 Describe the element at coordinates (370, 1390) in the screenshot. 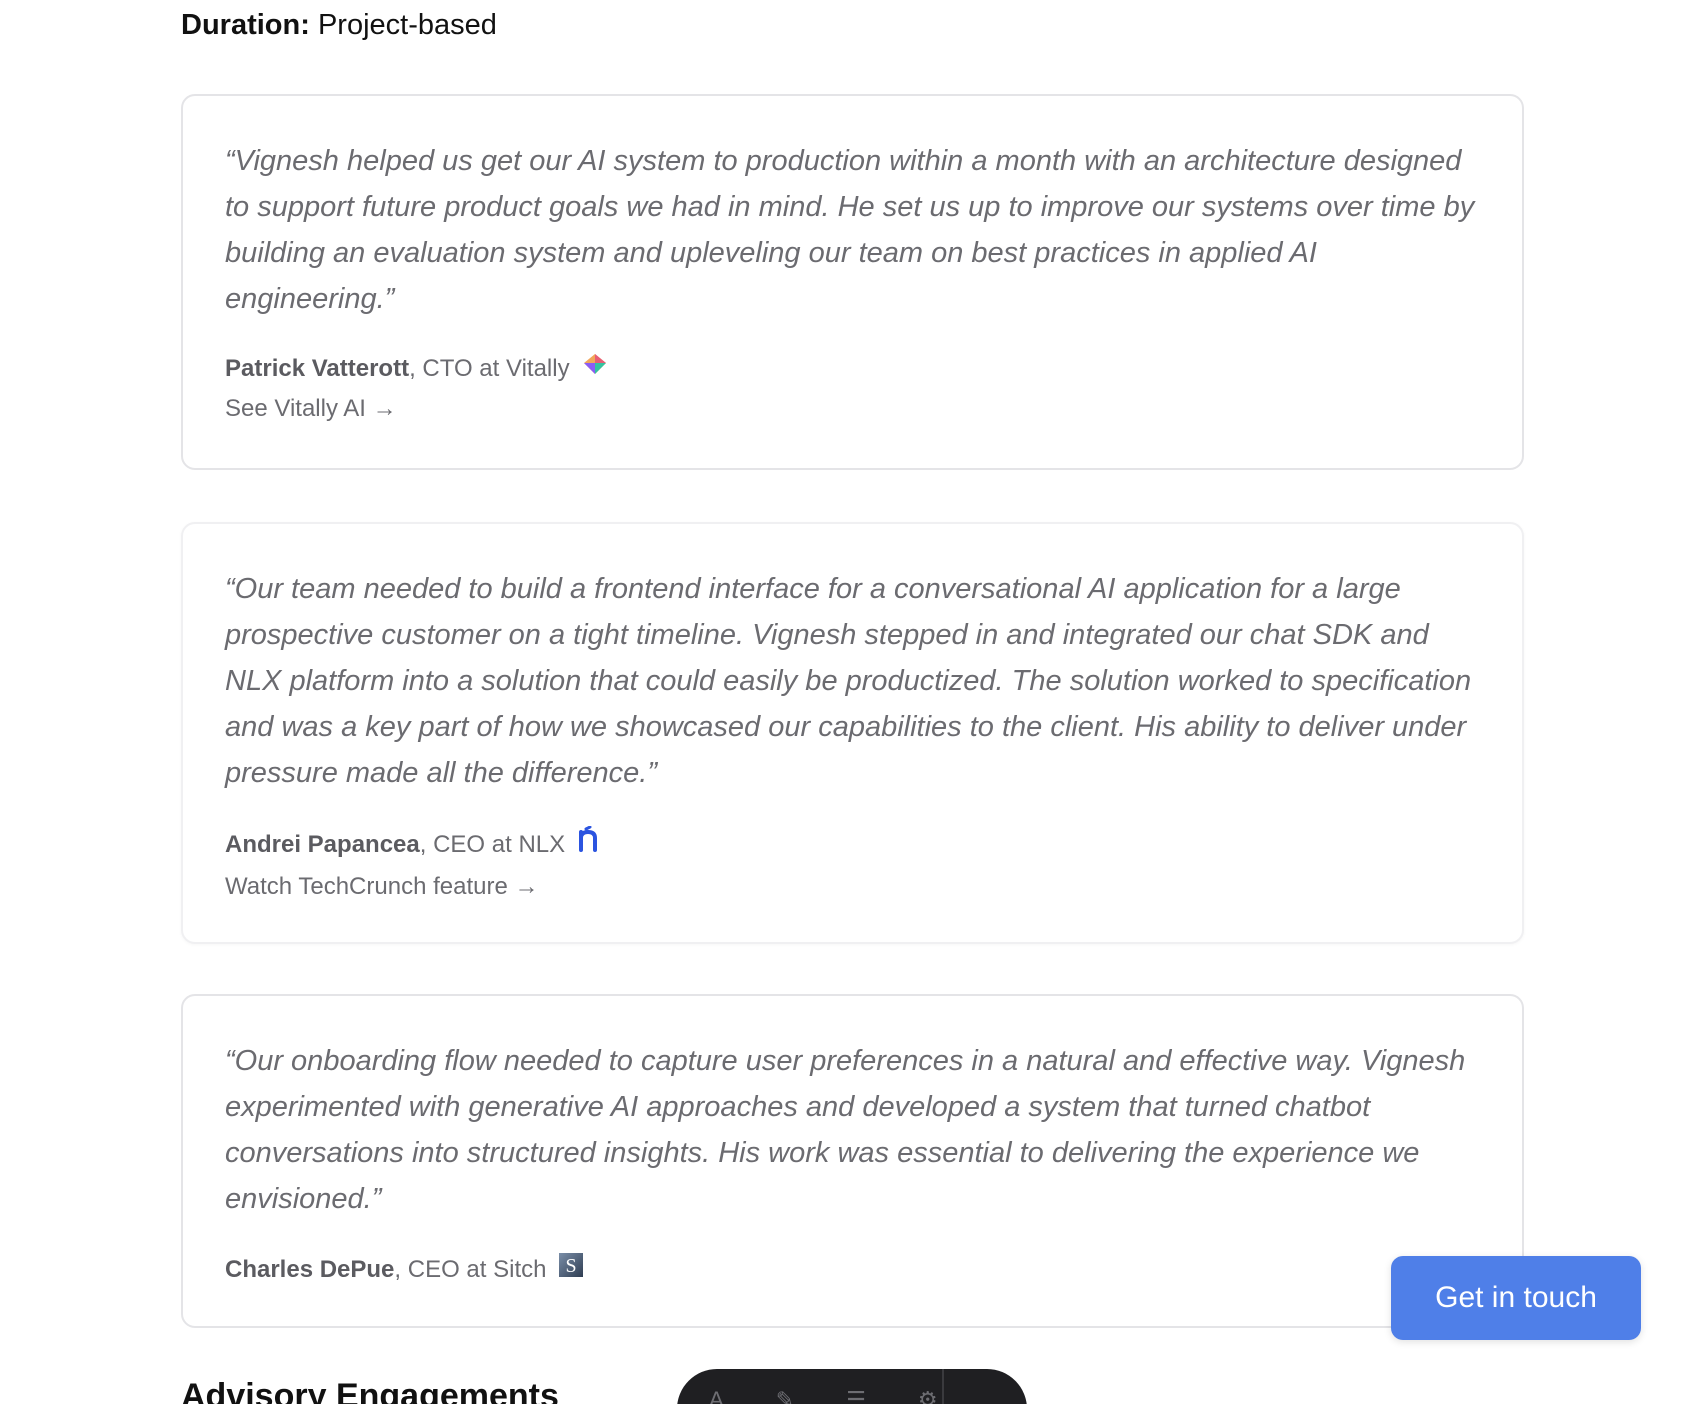

I see `section-heading: Advisory Engagements` at that location.